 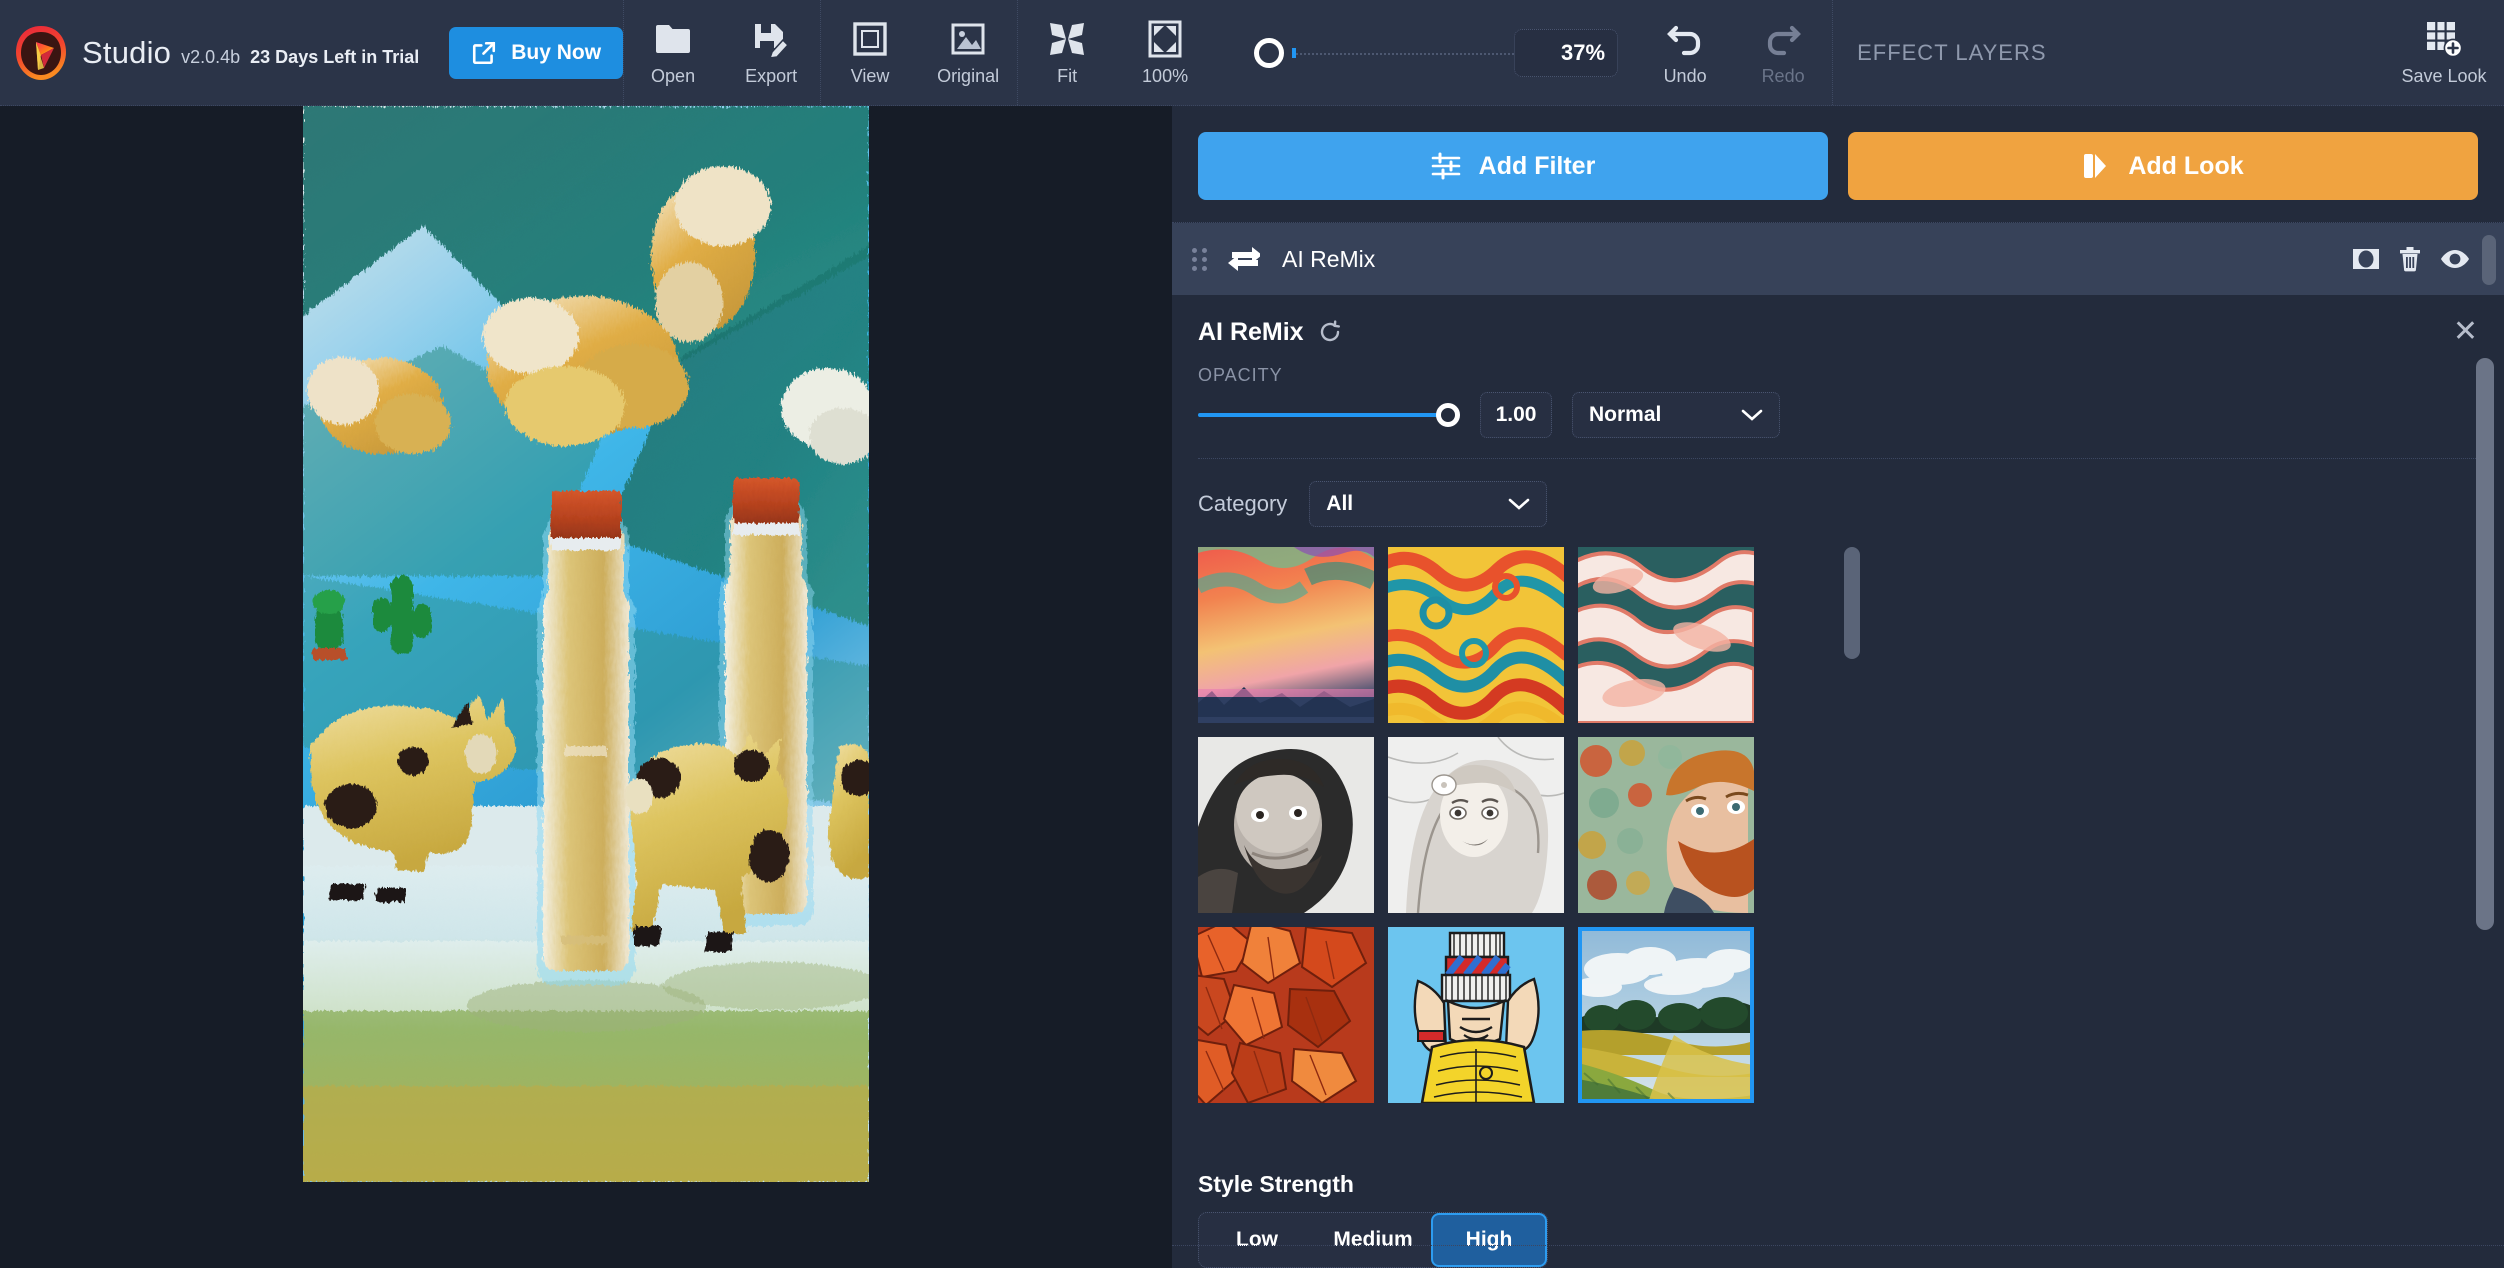 I want to click on view-button: View, so click(x=870, y=52).